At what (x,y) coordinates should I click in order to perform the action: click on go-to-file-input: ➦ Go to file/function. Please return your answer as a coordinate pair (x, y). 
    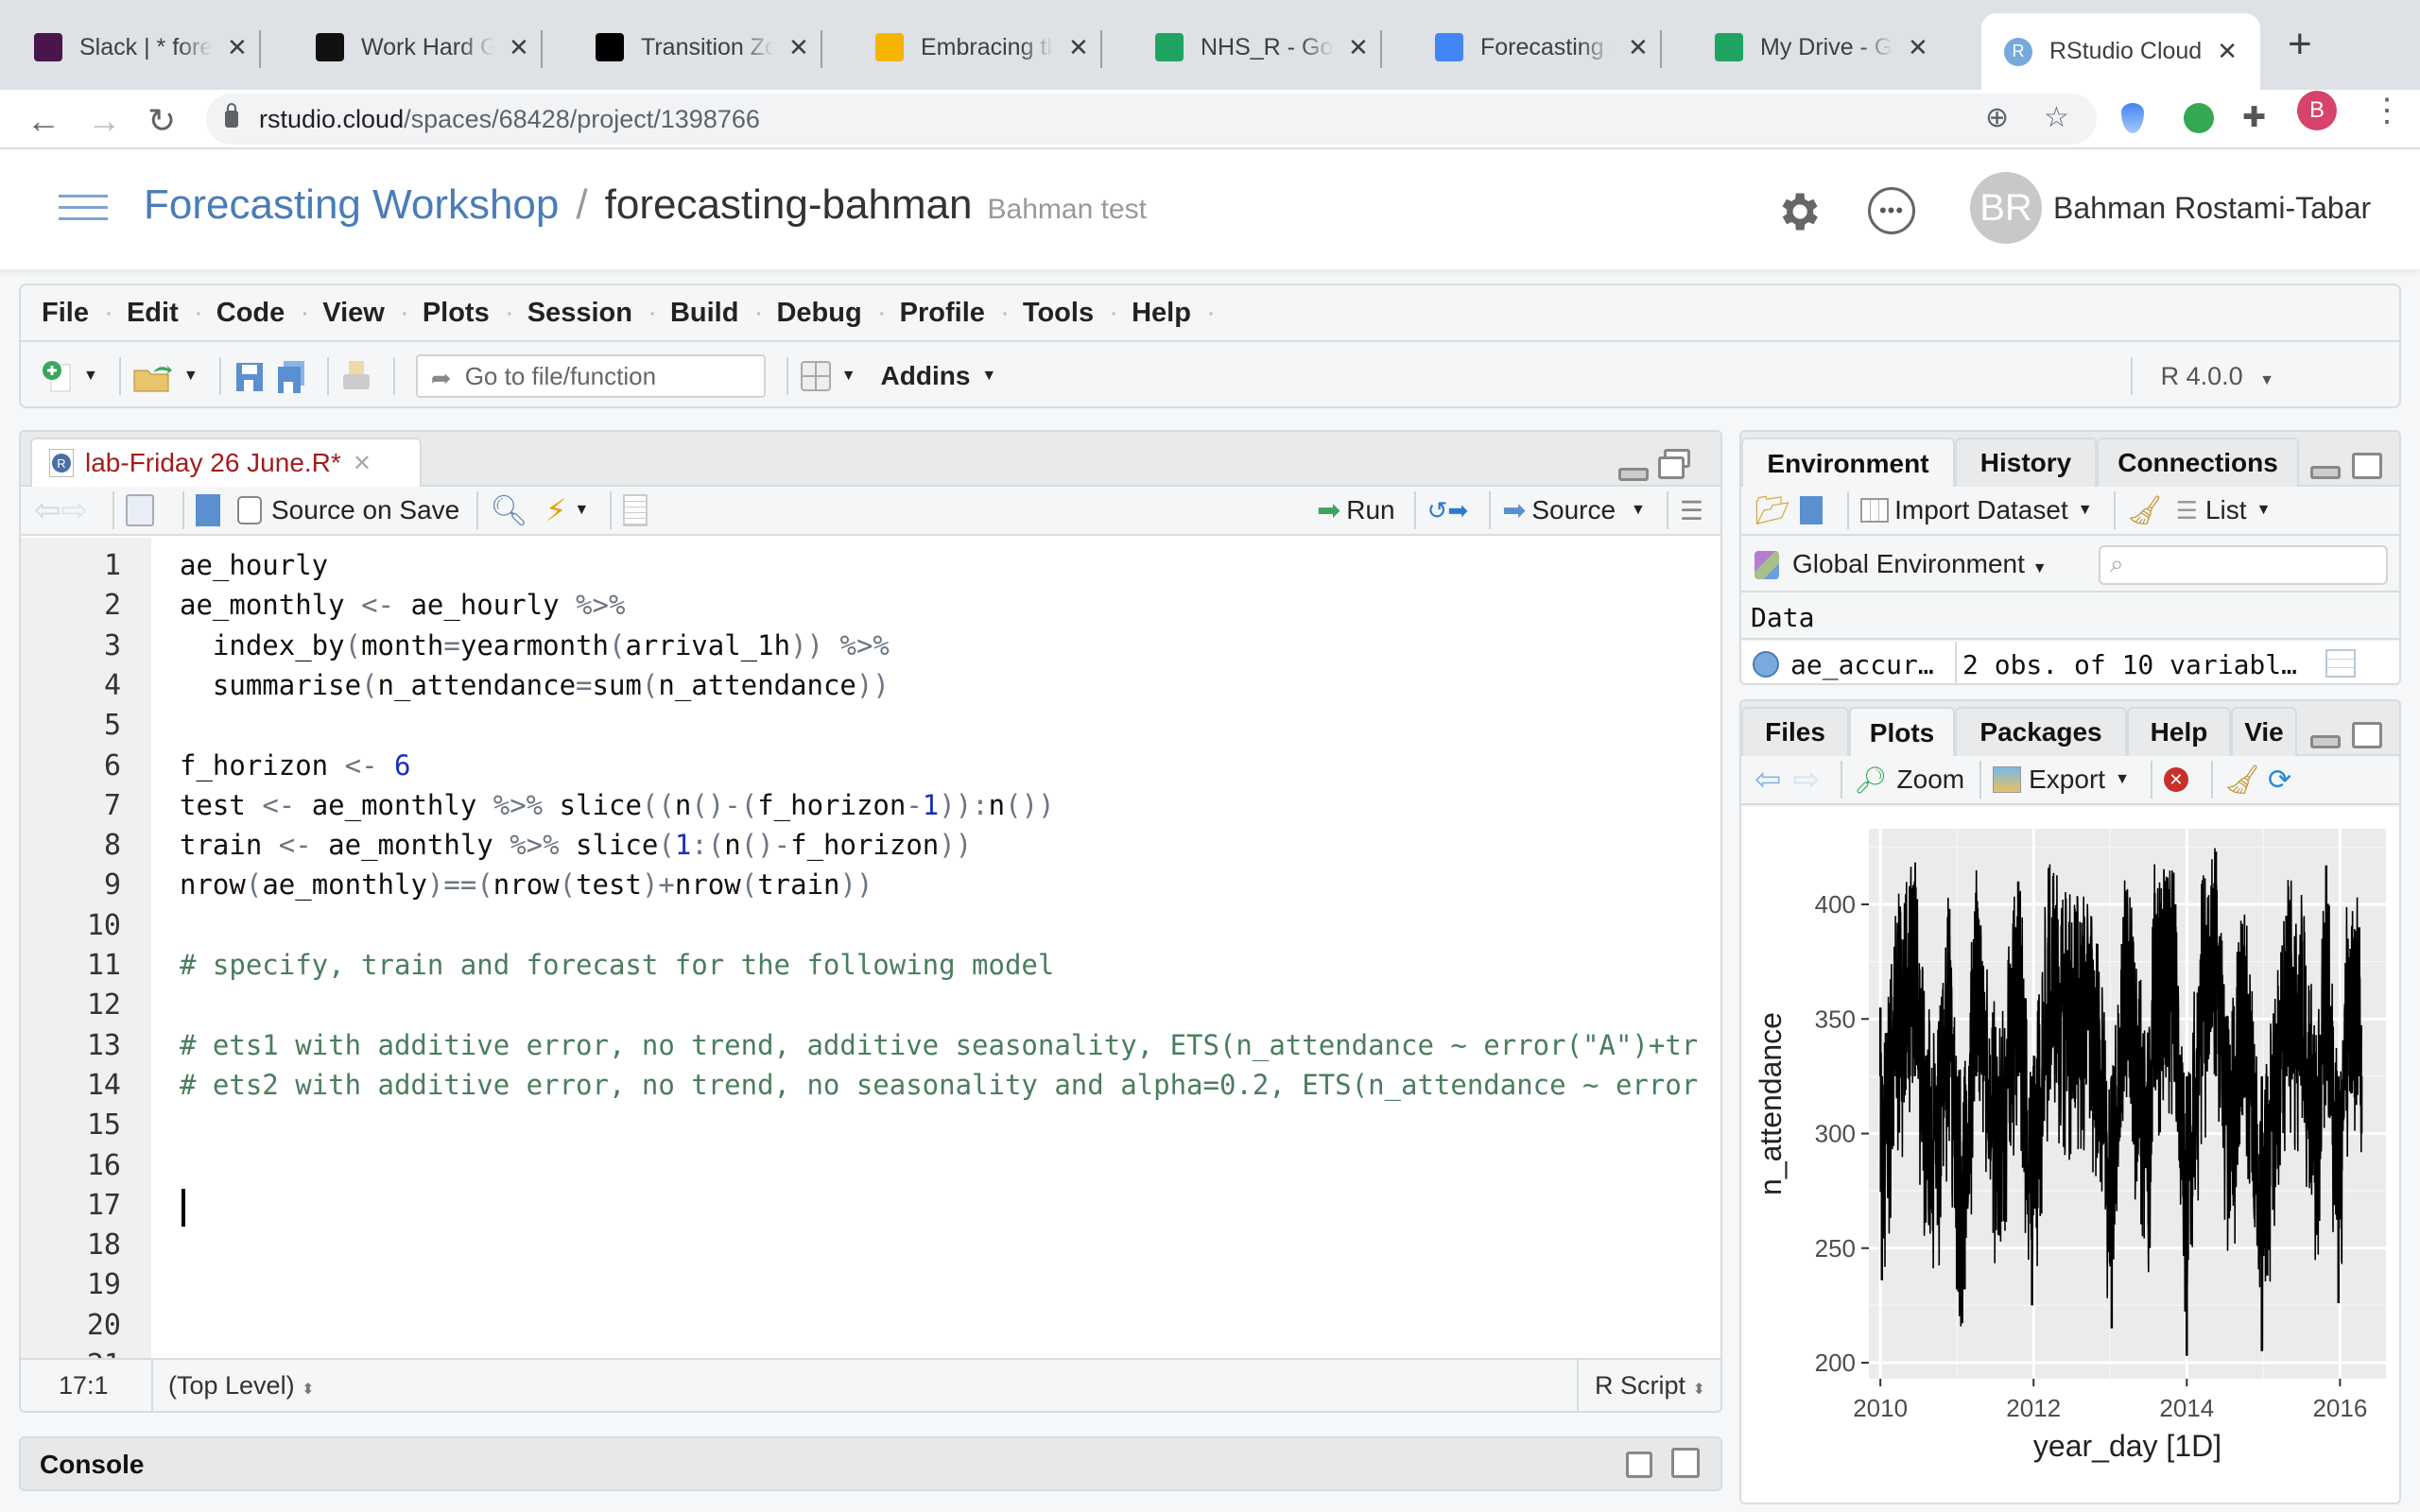
    Looking at the image, I should click on (590, 376).